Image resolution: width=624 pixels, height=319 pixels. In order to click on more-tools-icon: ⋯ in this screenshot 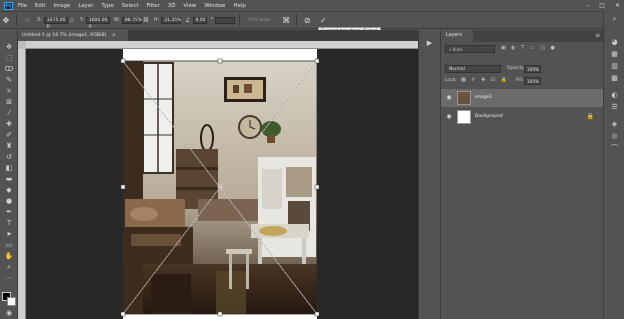, I will do `click(9, 278)`.